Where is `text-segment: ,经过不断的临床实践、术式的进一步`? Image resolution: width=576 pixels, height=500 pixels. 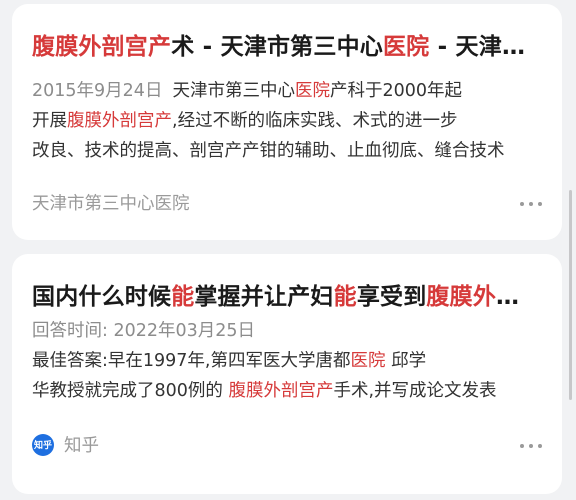 text-segment: ,经过不断的临床实践、术式的进一步 is located at coordinates (315, 121).